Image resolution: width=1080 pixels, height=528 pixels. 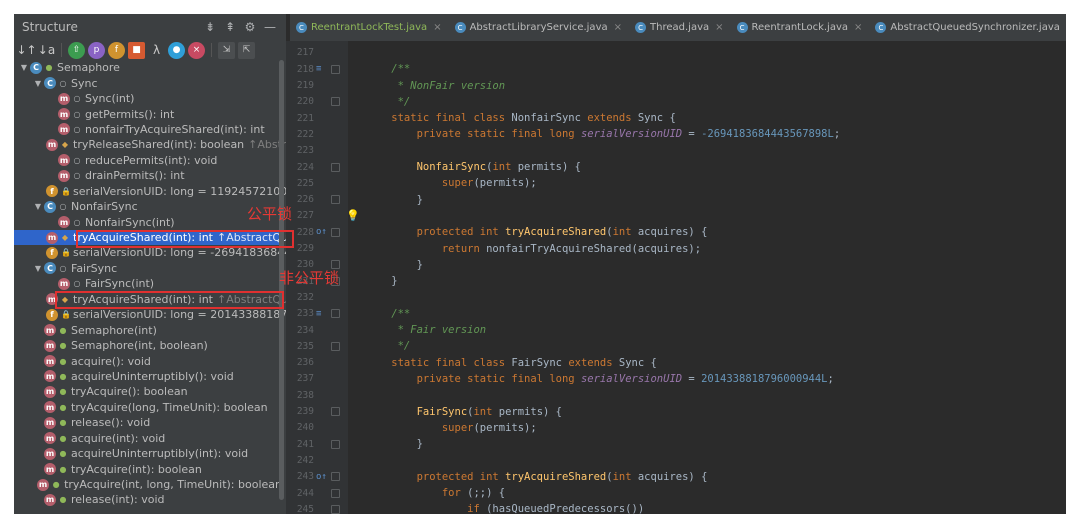 I want to click on code-line: 224 NonfairSync(int permits) {, so click(x=676, y=167).